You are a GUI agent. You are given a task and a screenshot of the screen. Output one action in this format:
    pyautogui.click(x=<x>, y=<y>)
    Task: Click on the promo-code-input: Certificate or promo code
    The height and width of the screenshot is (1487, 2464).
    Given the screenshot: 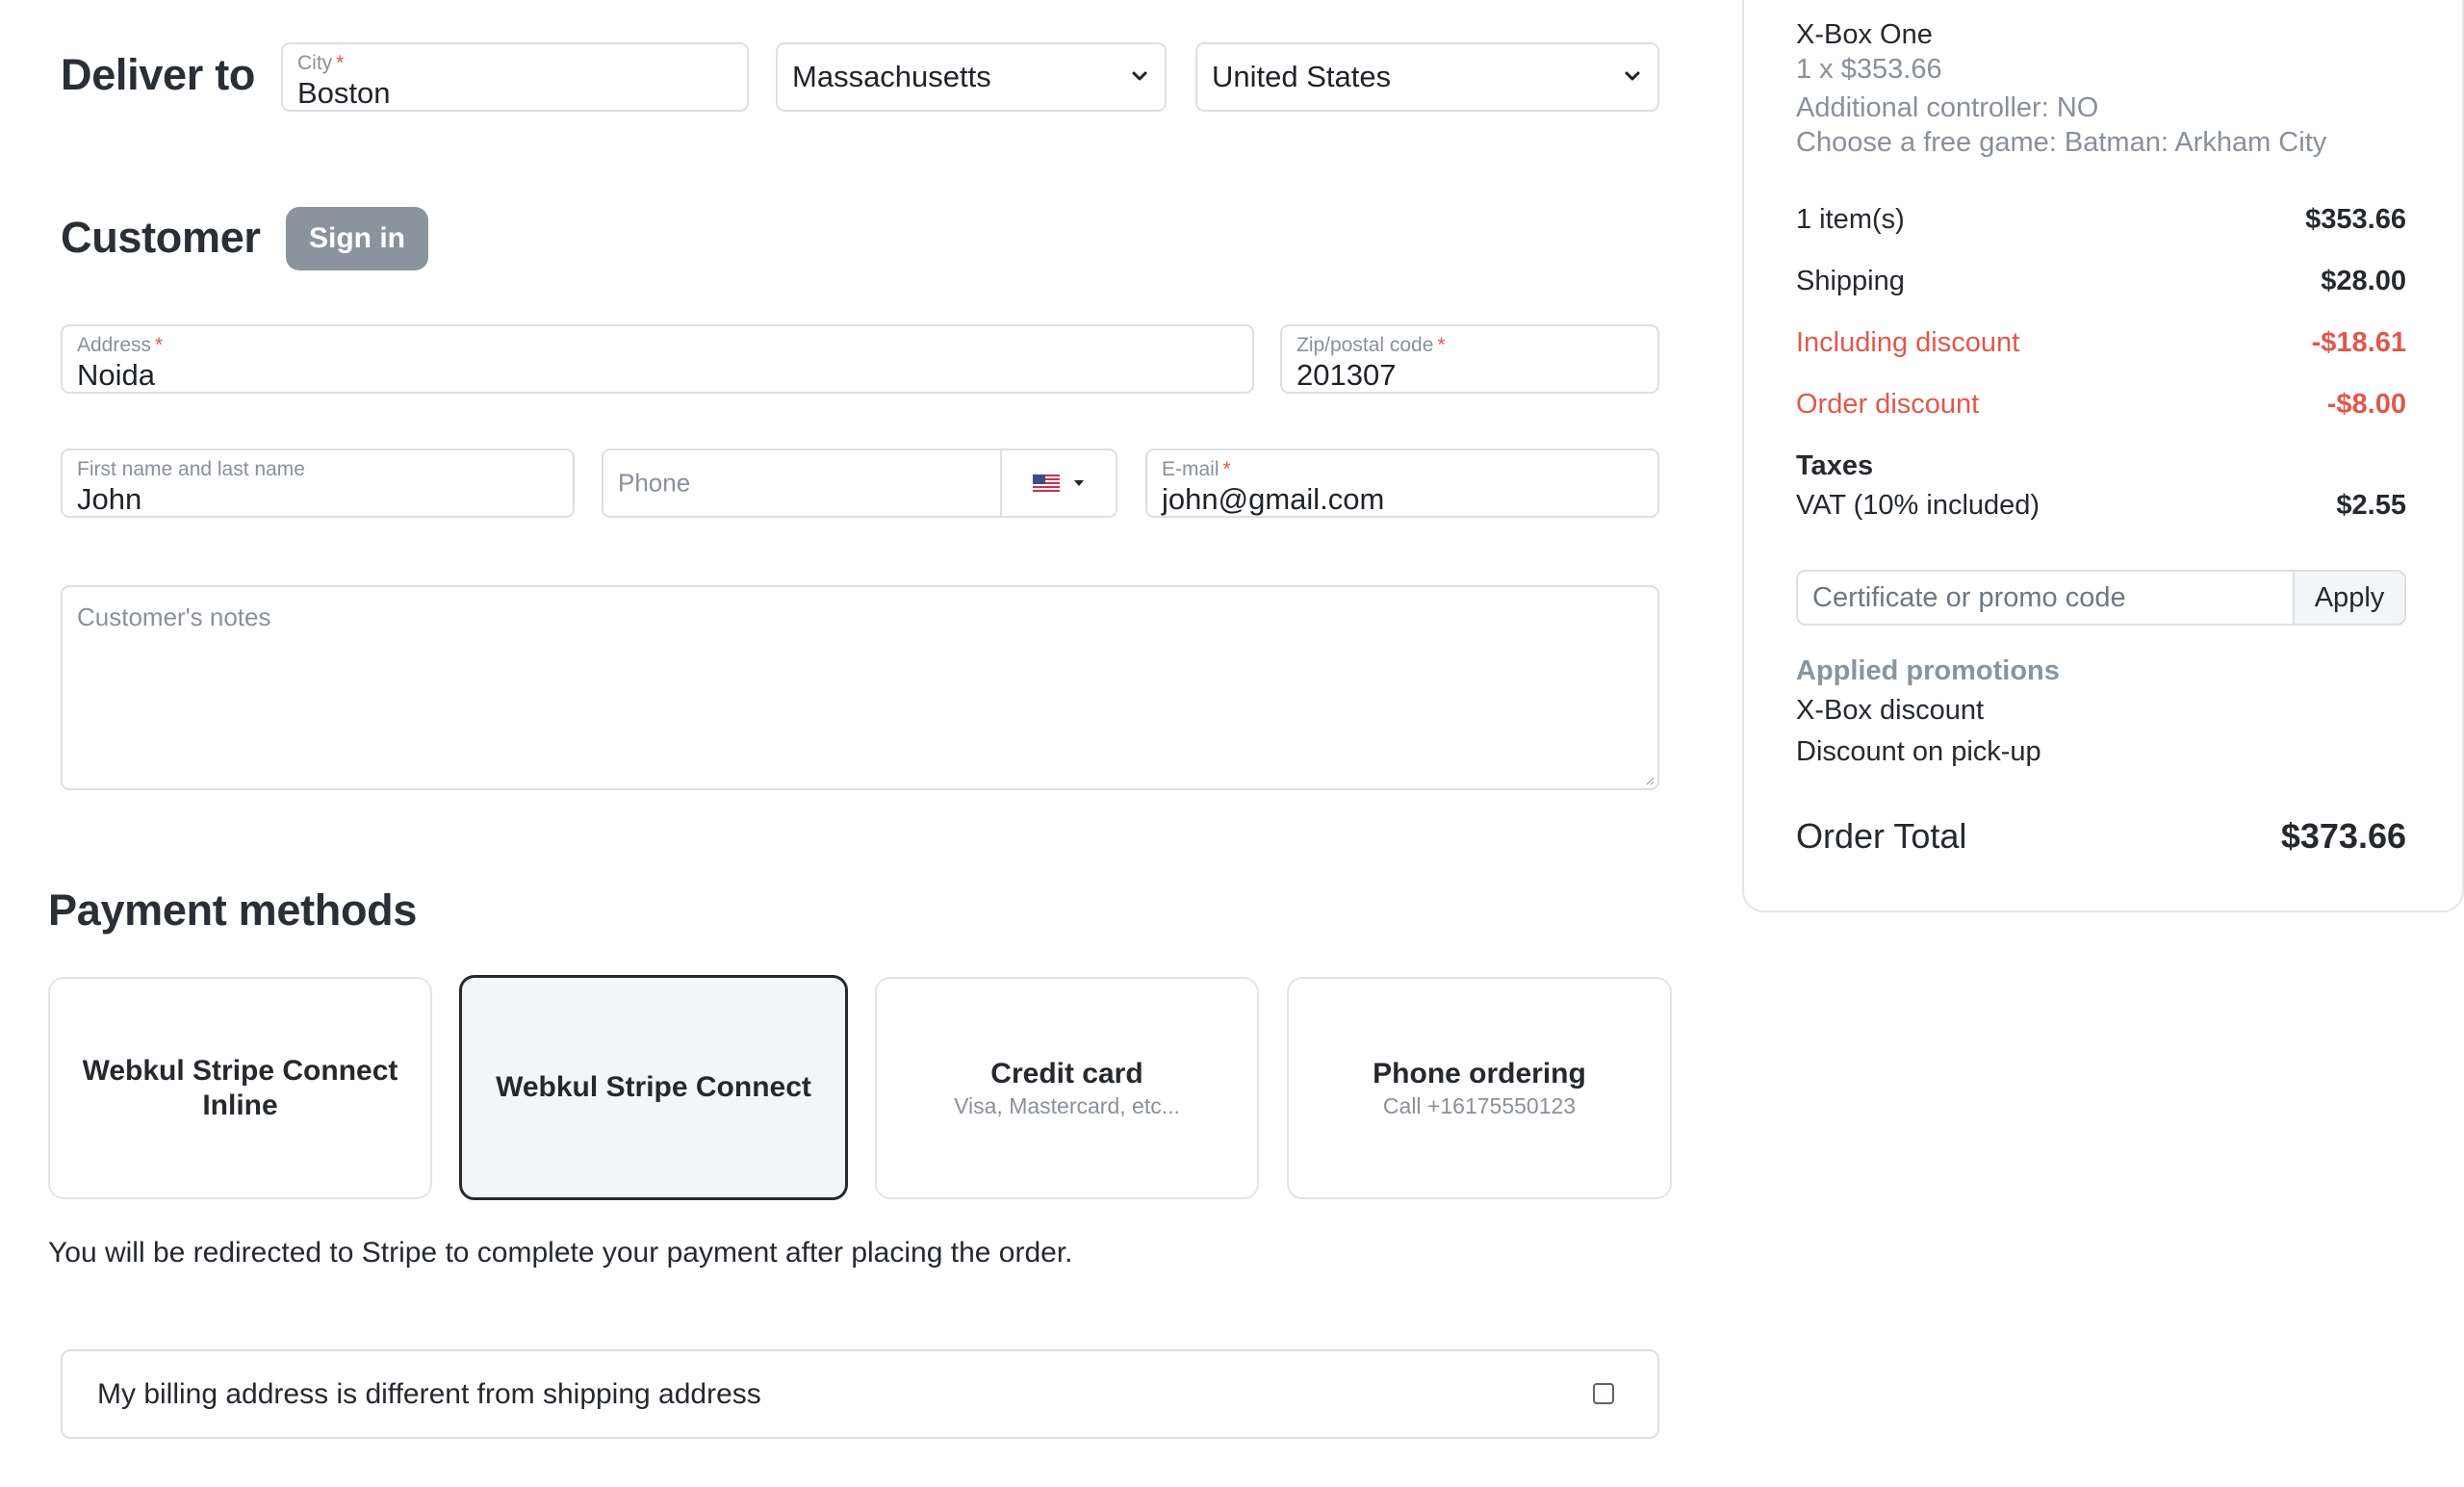 What is the action you would take?
    pyautogui.click(x=2045, y=598)
    